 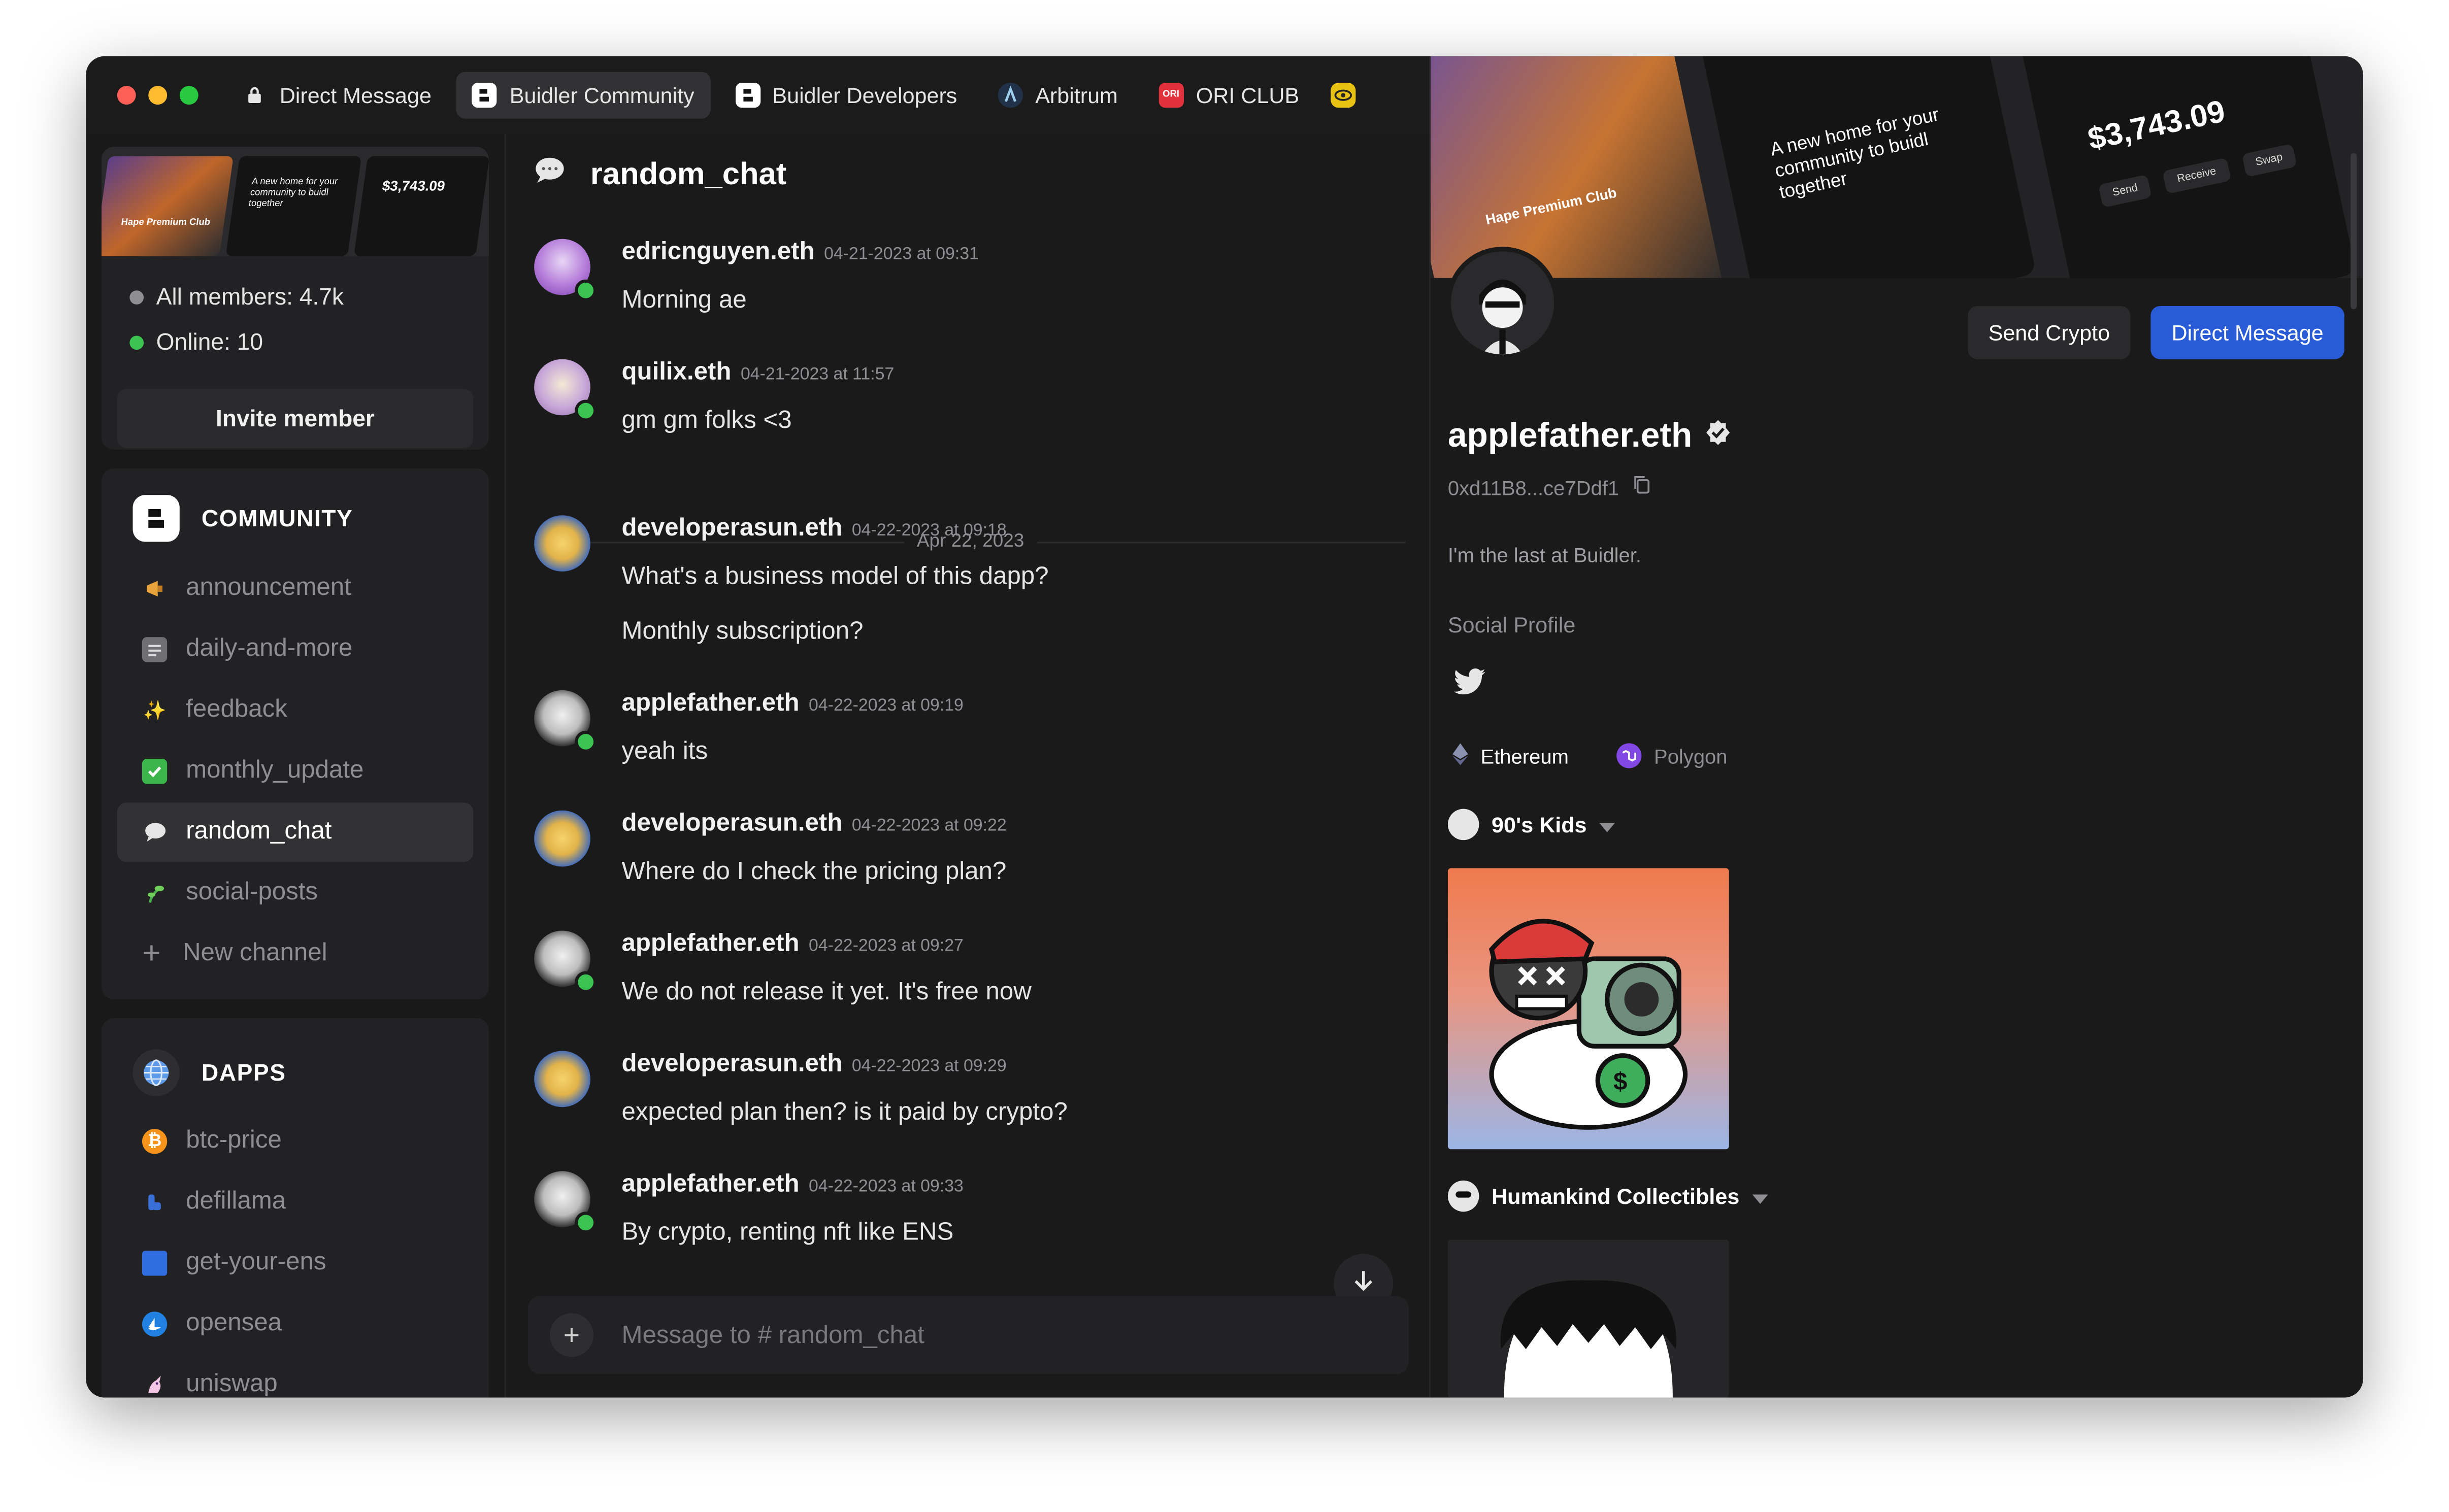 What do you see at coordinates (792, 945) in the screenshot?
I see `message-author: applefather.eth 04-22-2023 at 09:27` at bounding box center [792, 945].